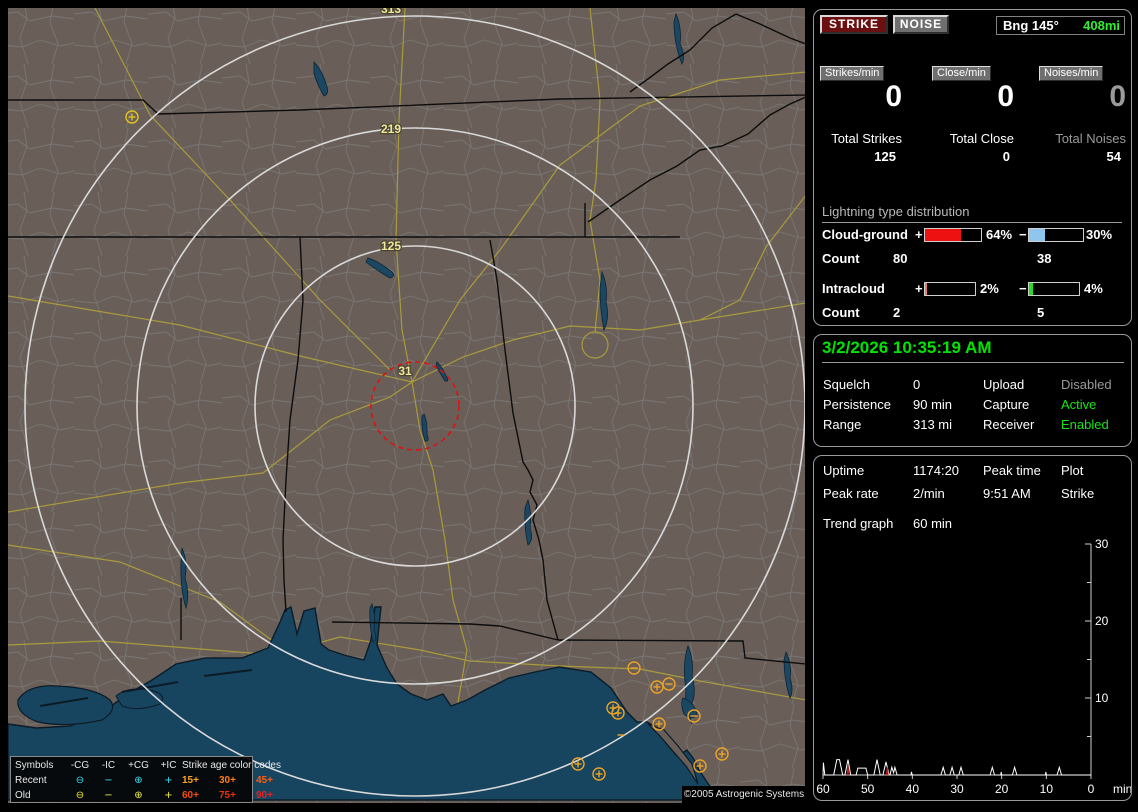 The image size is (1138, 812). What do you see at coordinates (1054, 289) in the screenshot?
I see `ic-negative-bar` at bounding box center [1054, 289].